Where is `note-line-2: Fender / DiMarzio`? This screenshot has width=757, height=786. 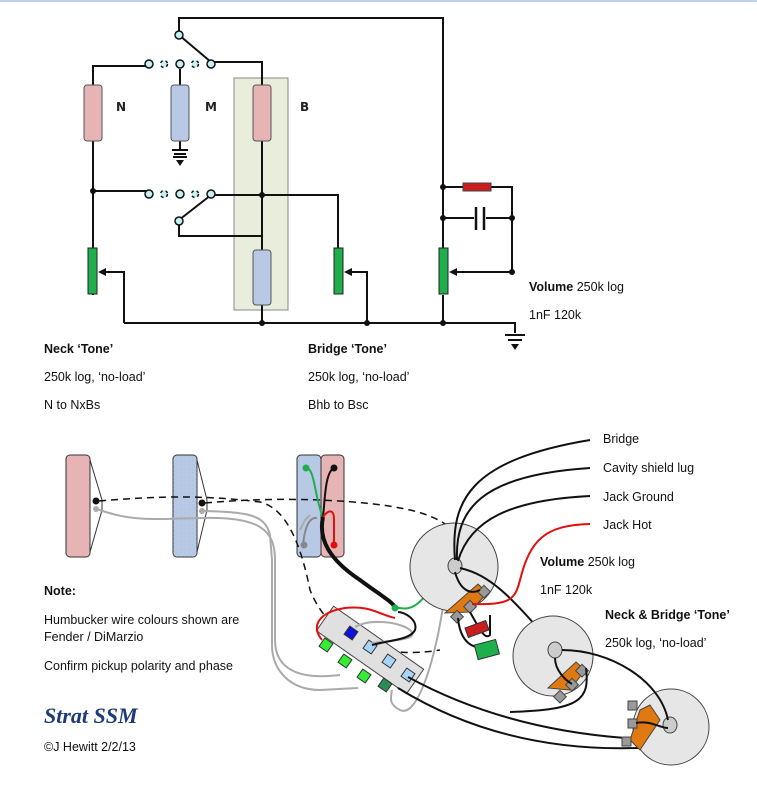 note-line-2: Fender / DiMarzio is located at coordinates (94, 637).